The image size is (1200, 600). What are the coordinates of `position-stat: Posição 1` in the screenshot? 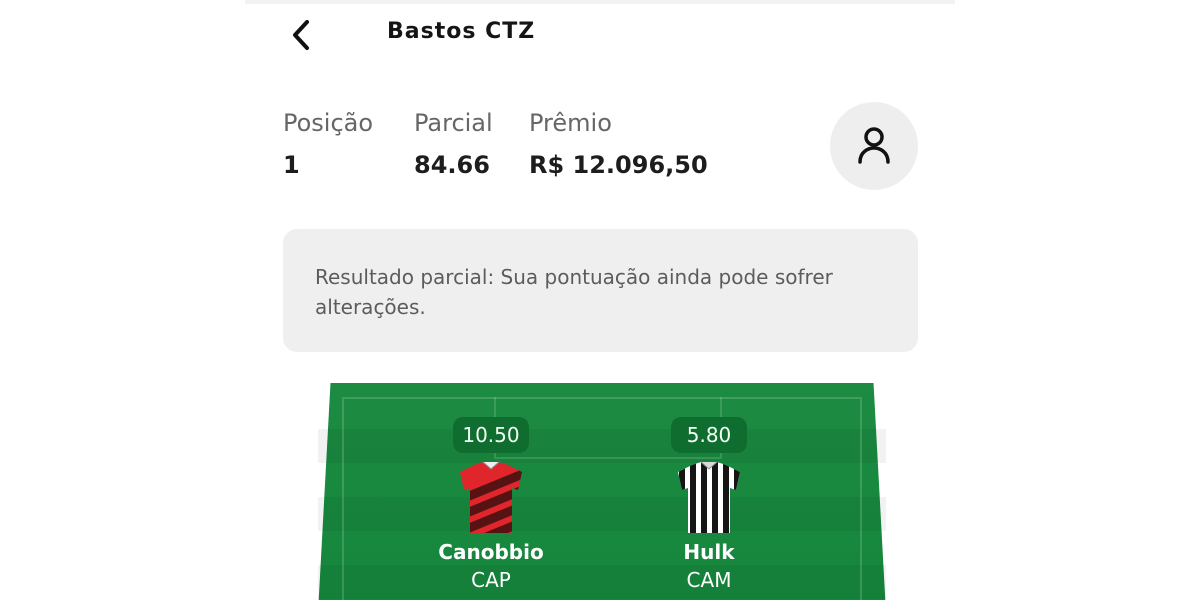 It's located at (328, 144).